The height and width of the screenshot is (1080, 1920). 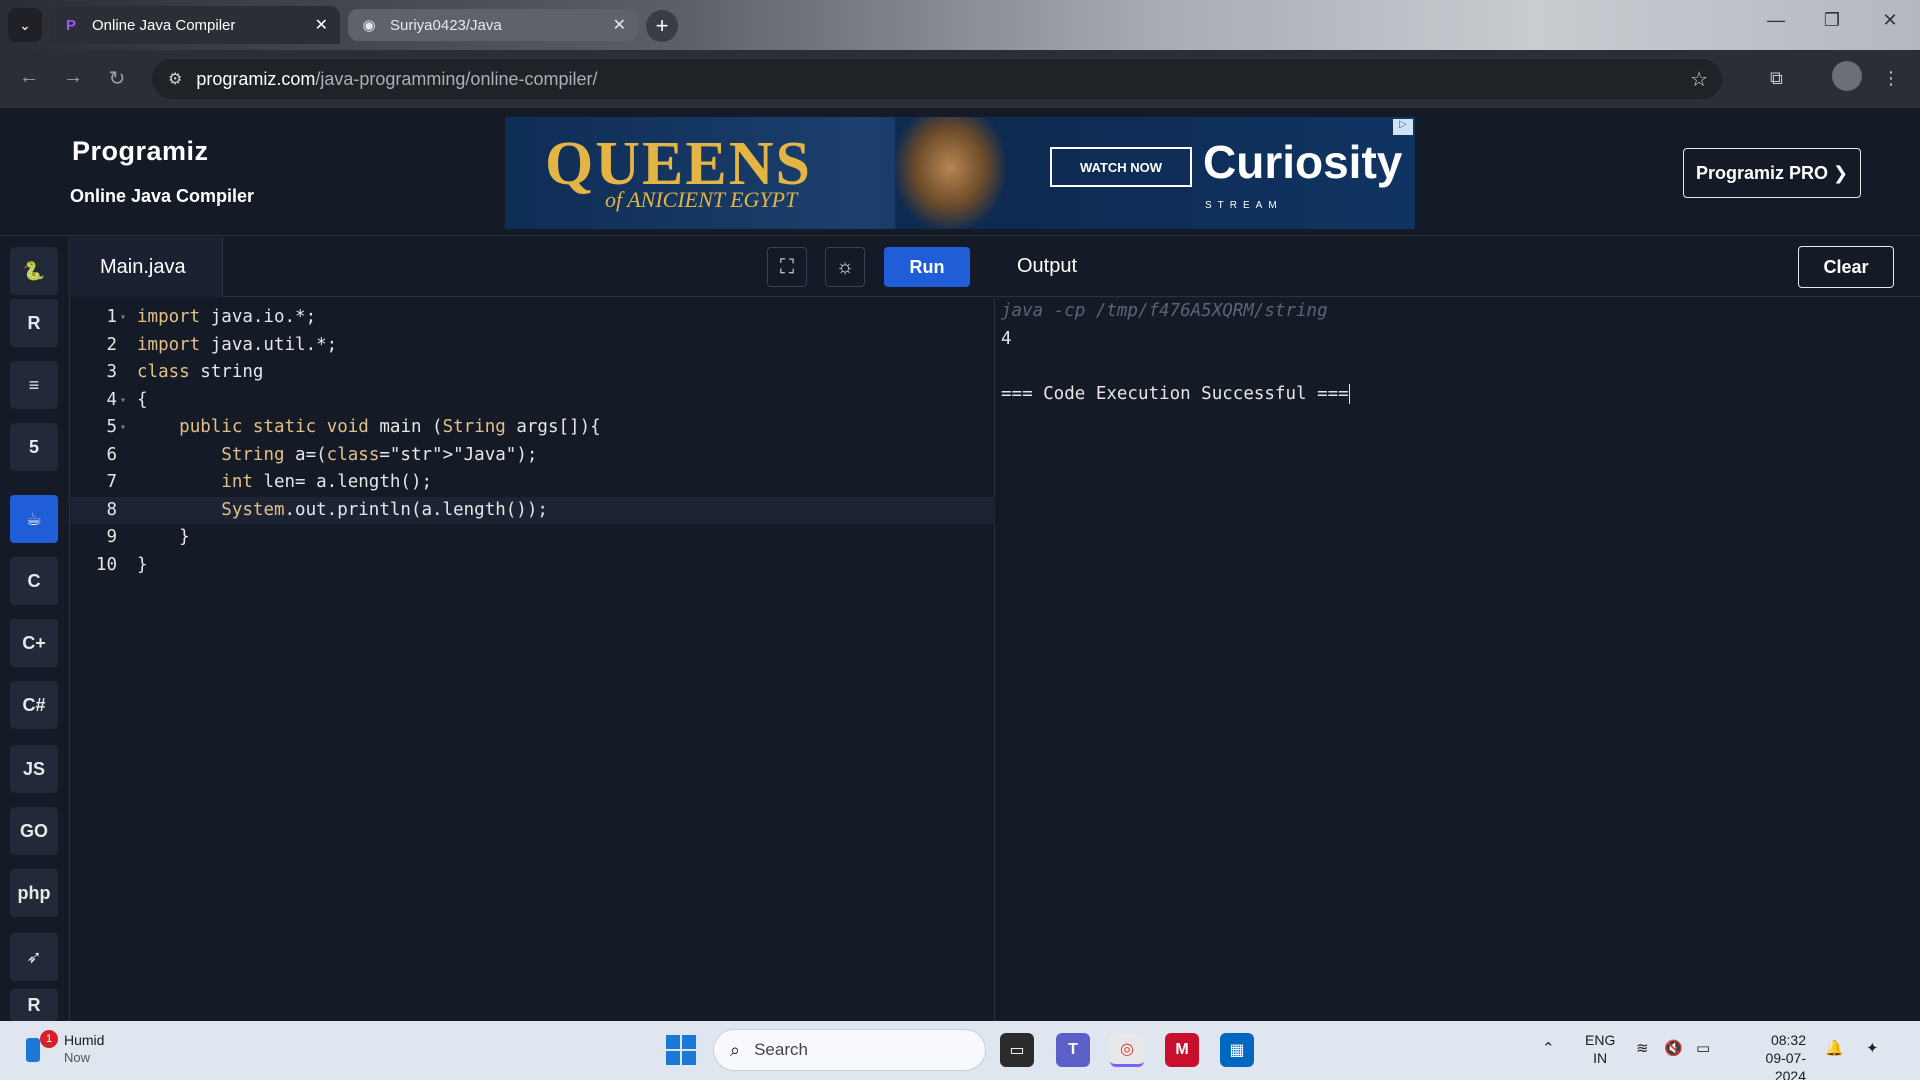 I want to click on search-icon: ⌕, so click(x=735, y=1049).